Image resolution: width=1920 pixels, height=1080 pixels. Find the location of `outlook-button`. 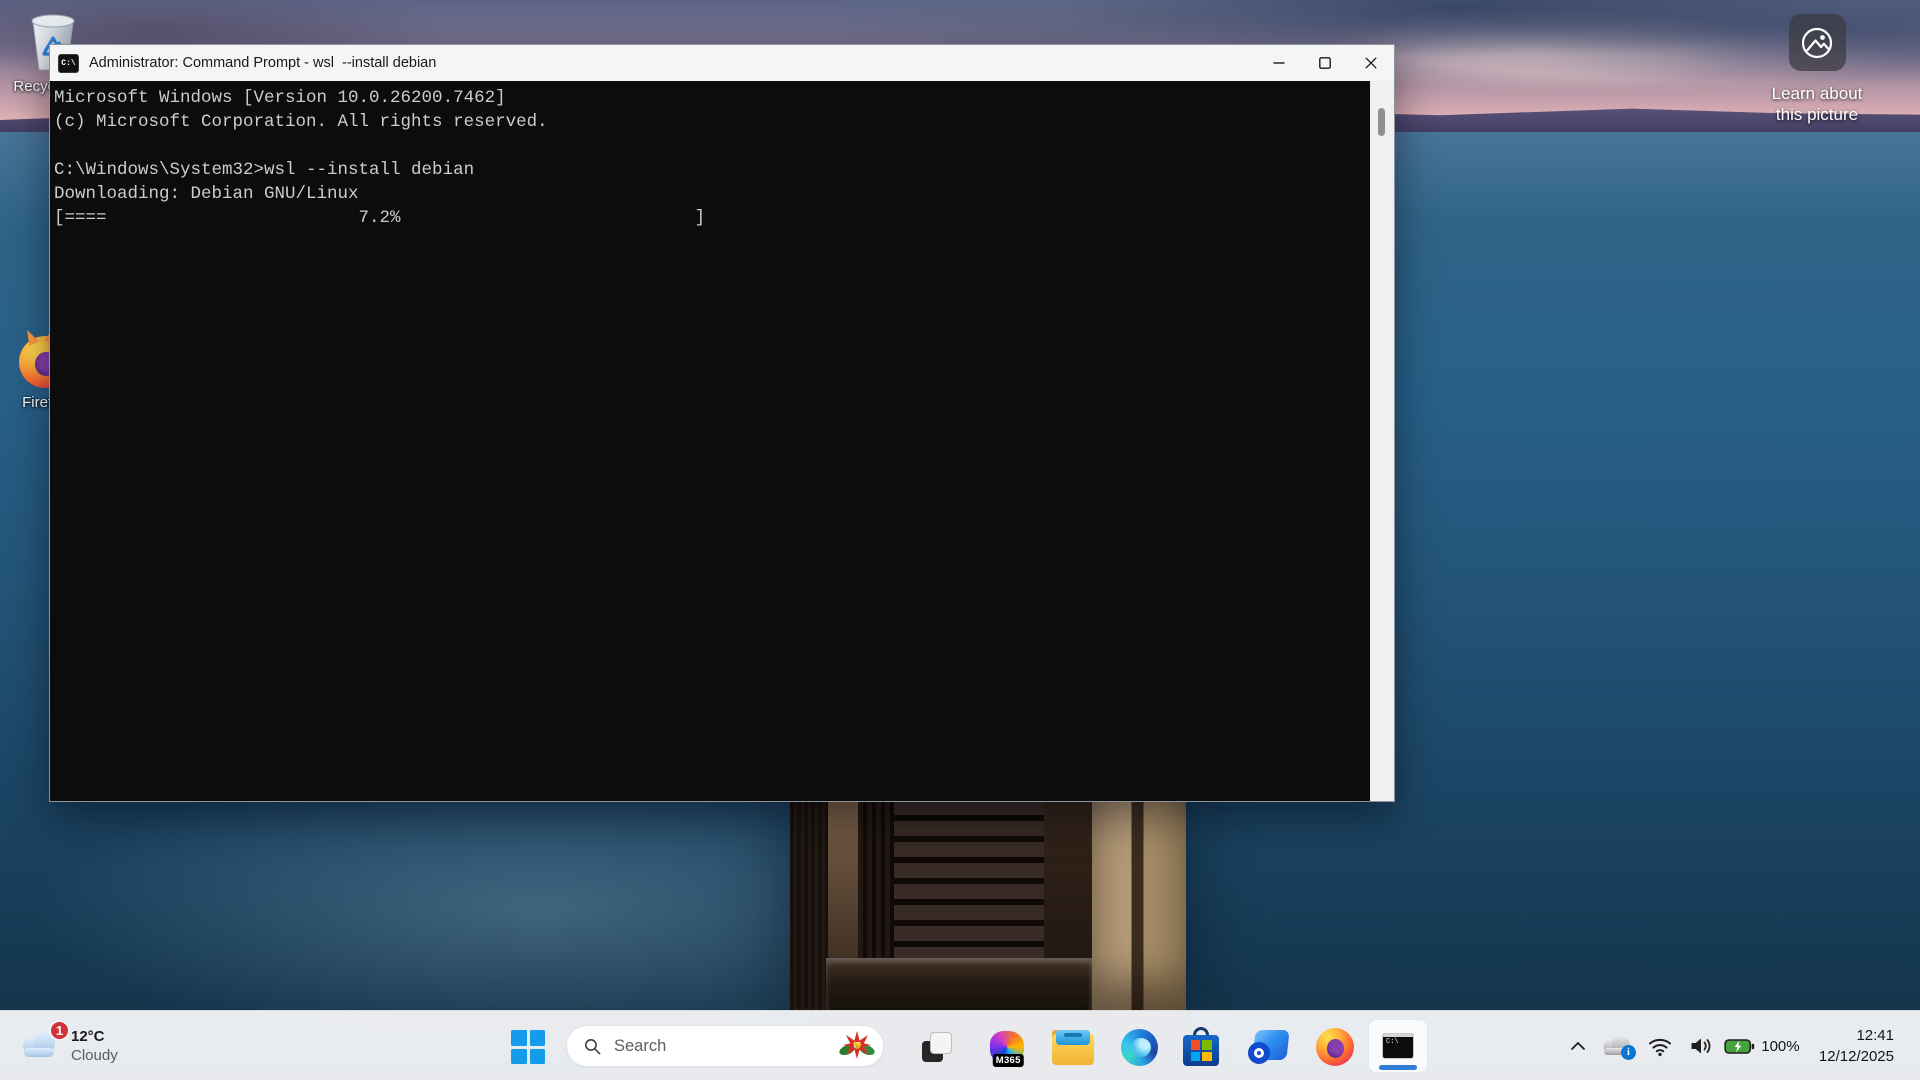

outlook-button is located at coordinates (1268, 1047).